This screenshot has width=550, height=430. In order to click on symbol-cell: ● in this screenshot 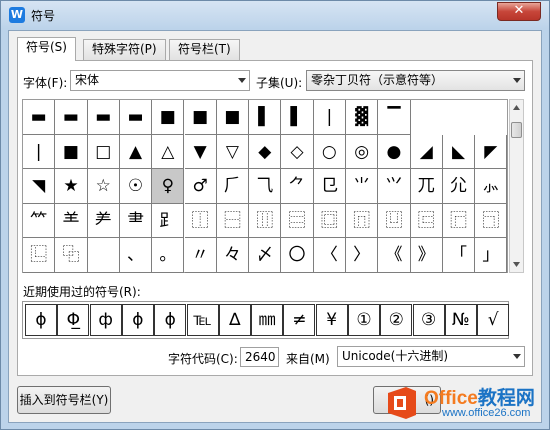, I will do `click(394, 152)`.